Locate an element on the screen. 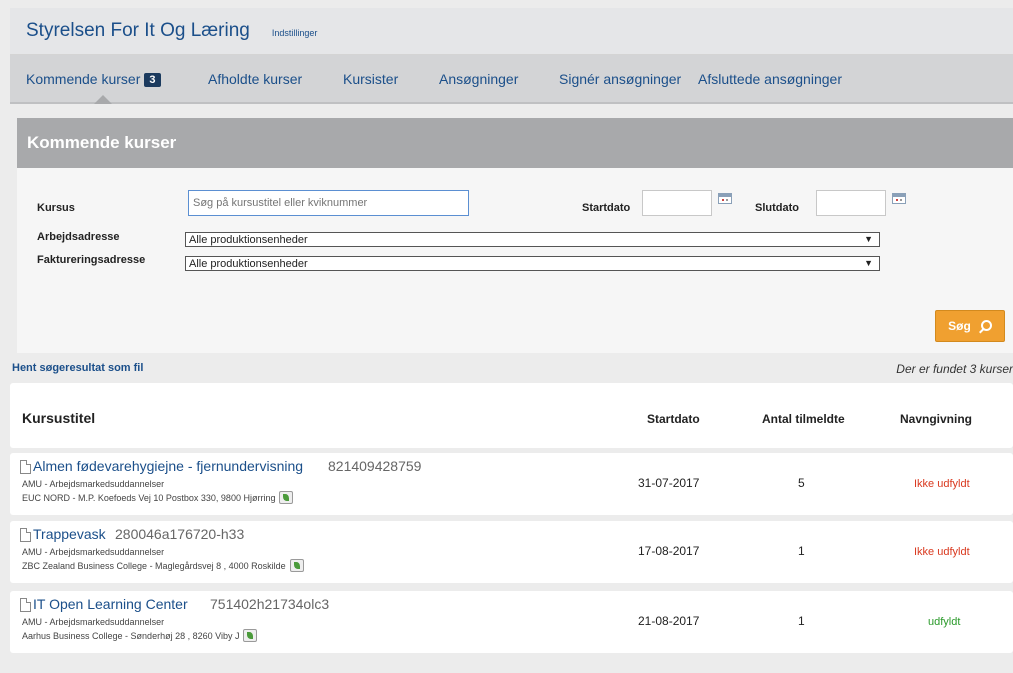 This screenshot has width=1013, height=673. course-code: 821409428759 is located at coordinates (375, 466).